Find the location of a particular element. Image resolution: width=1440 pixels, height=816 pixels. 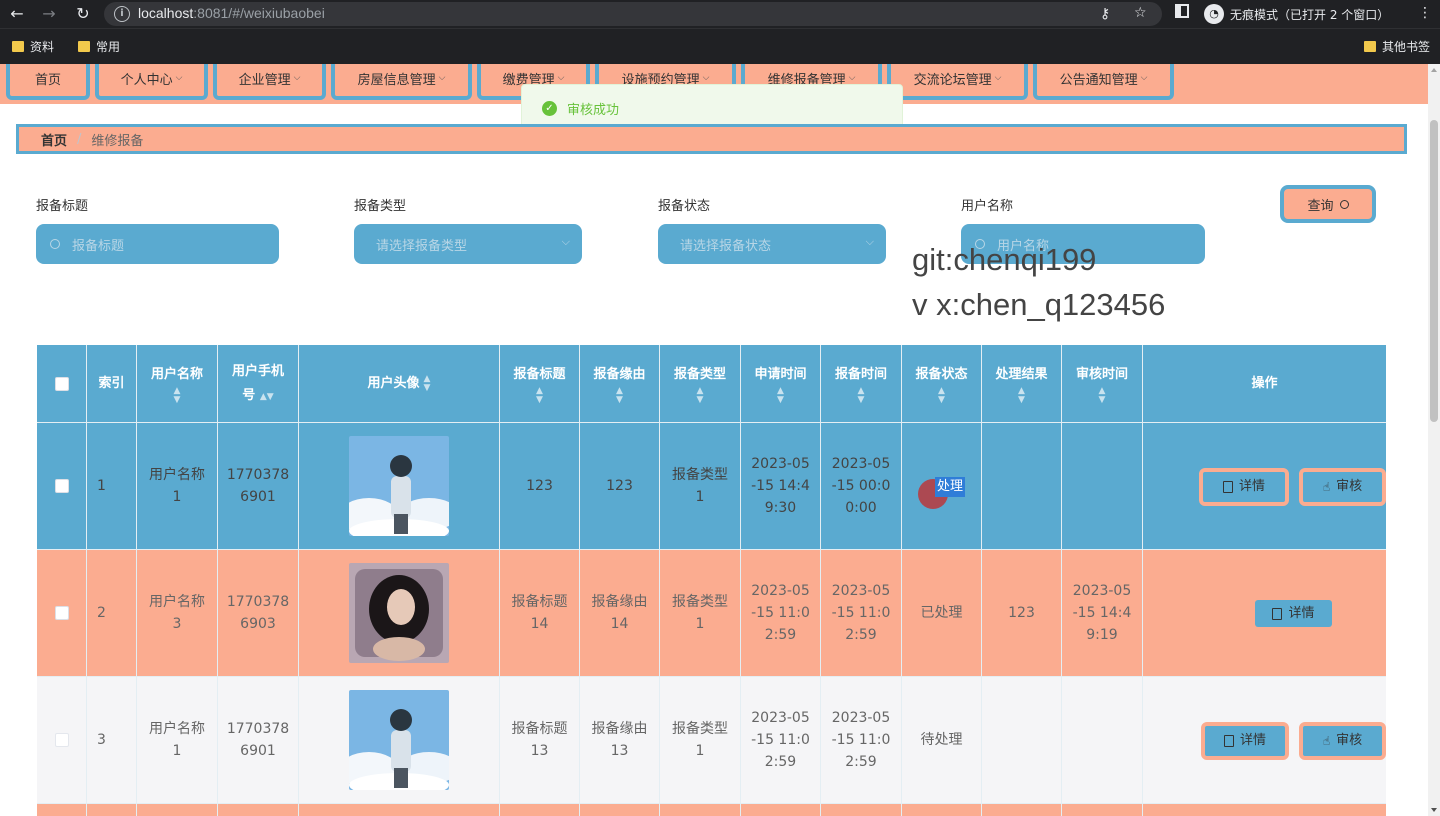

header-label: 报备标题 is located at coordinates (539, 374).